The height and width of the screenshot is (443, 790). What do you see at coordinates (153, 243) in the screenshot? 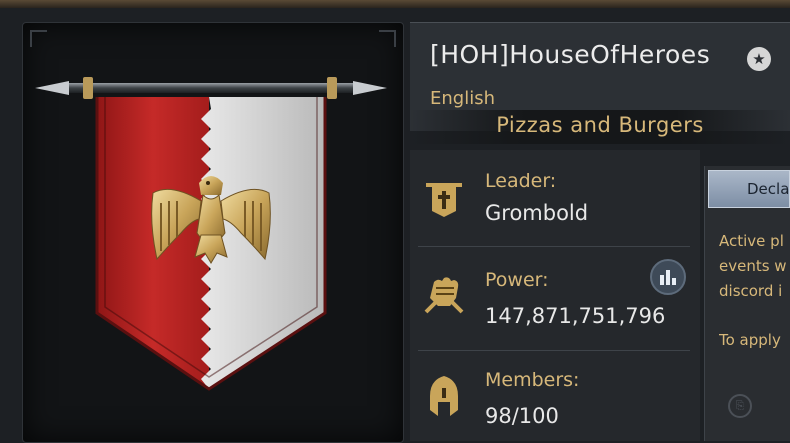
I see `banner-red-half` at bounding box center [153, 243].